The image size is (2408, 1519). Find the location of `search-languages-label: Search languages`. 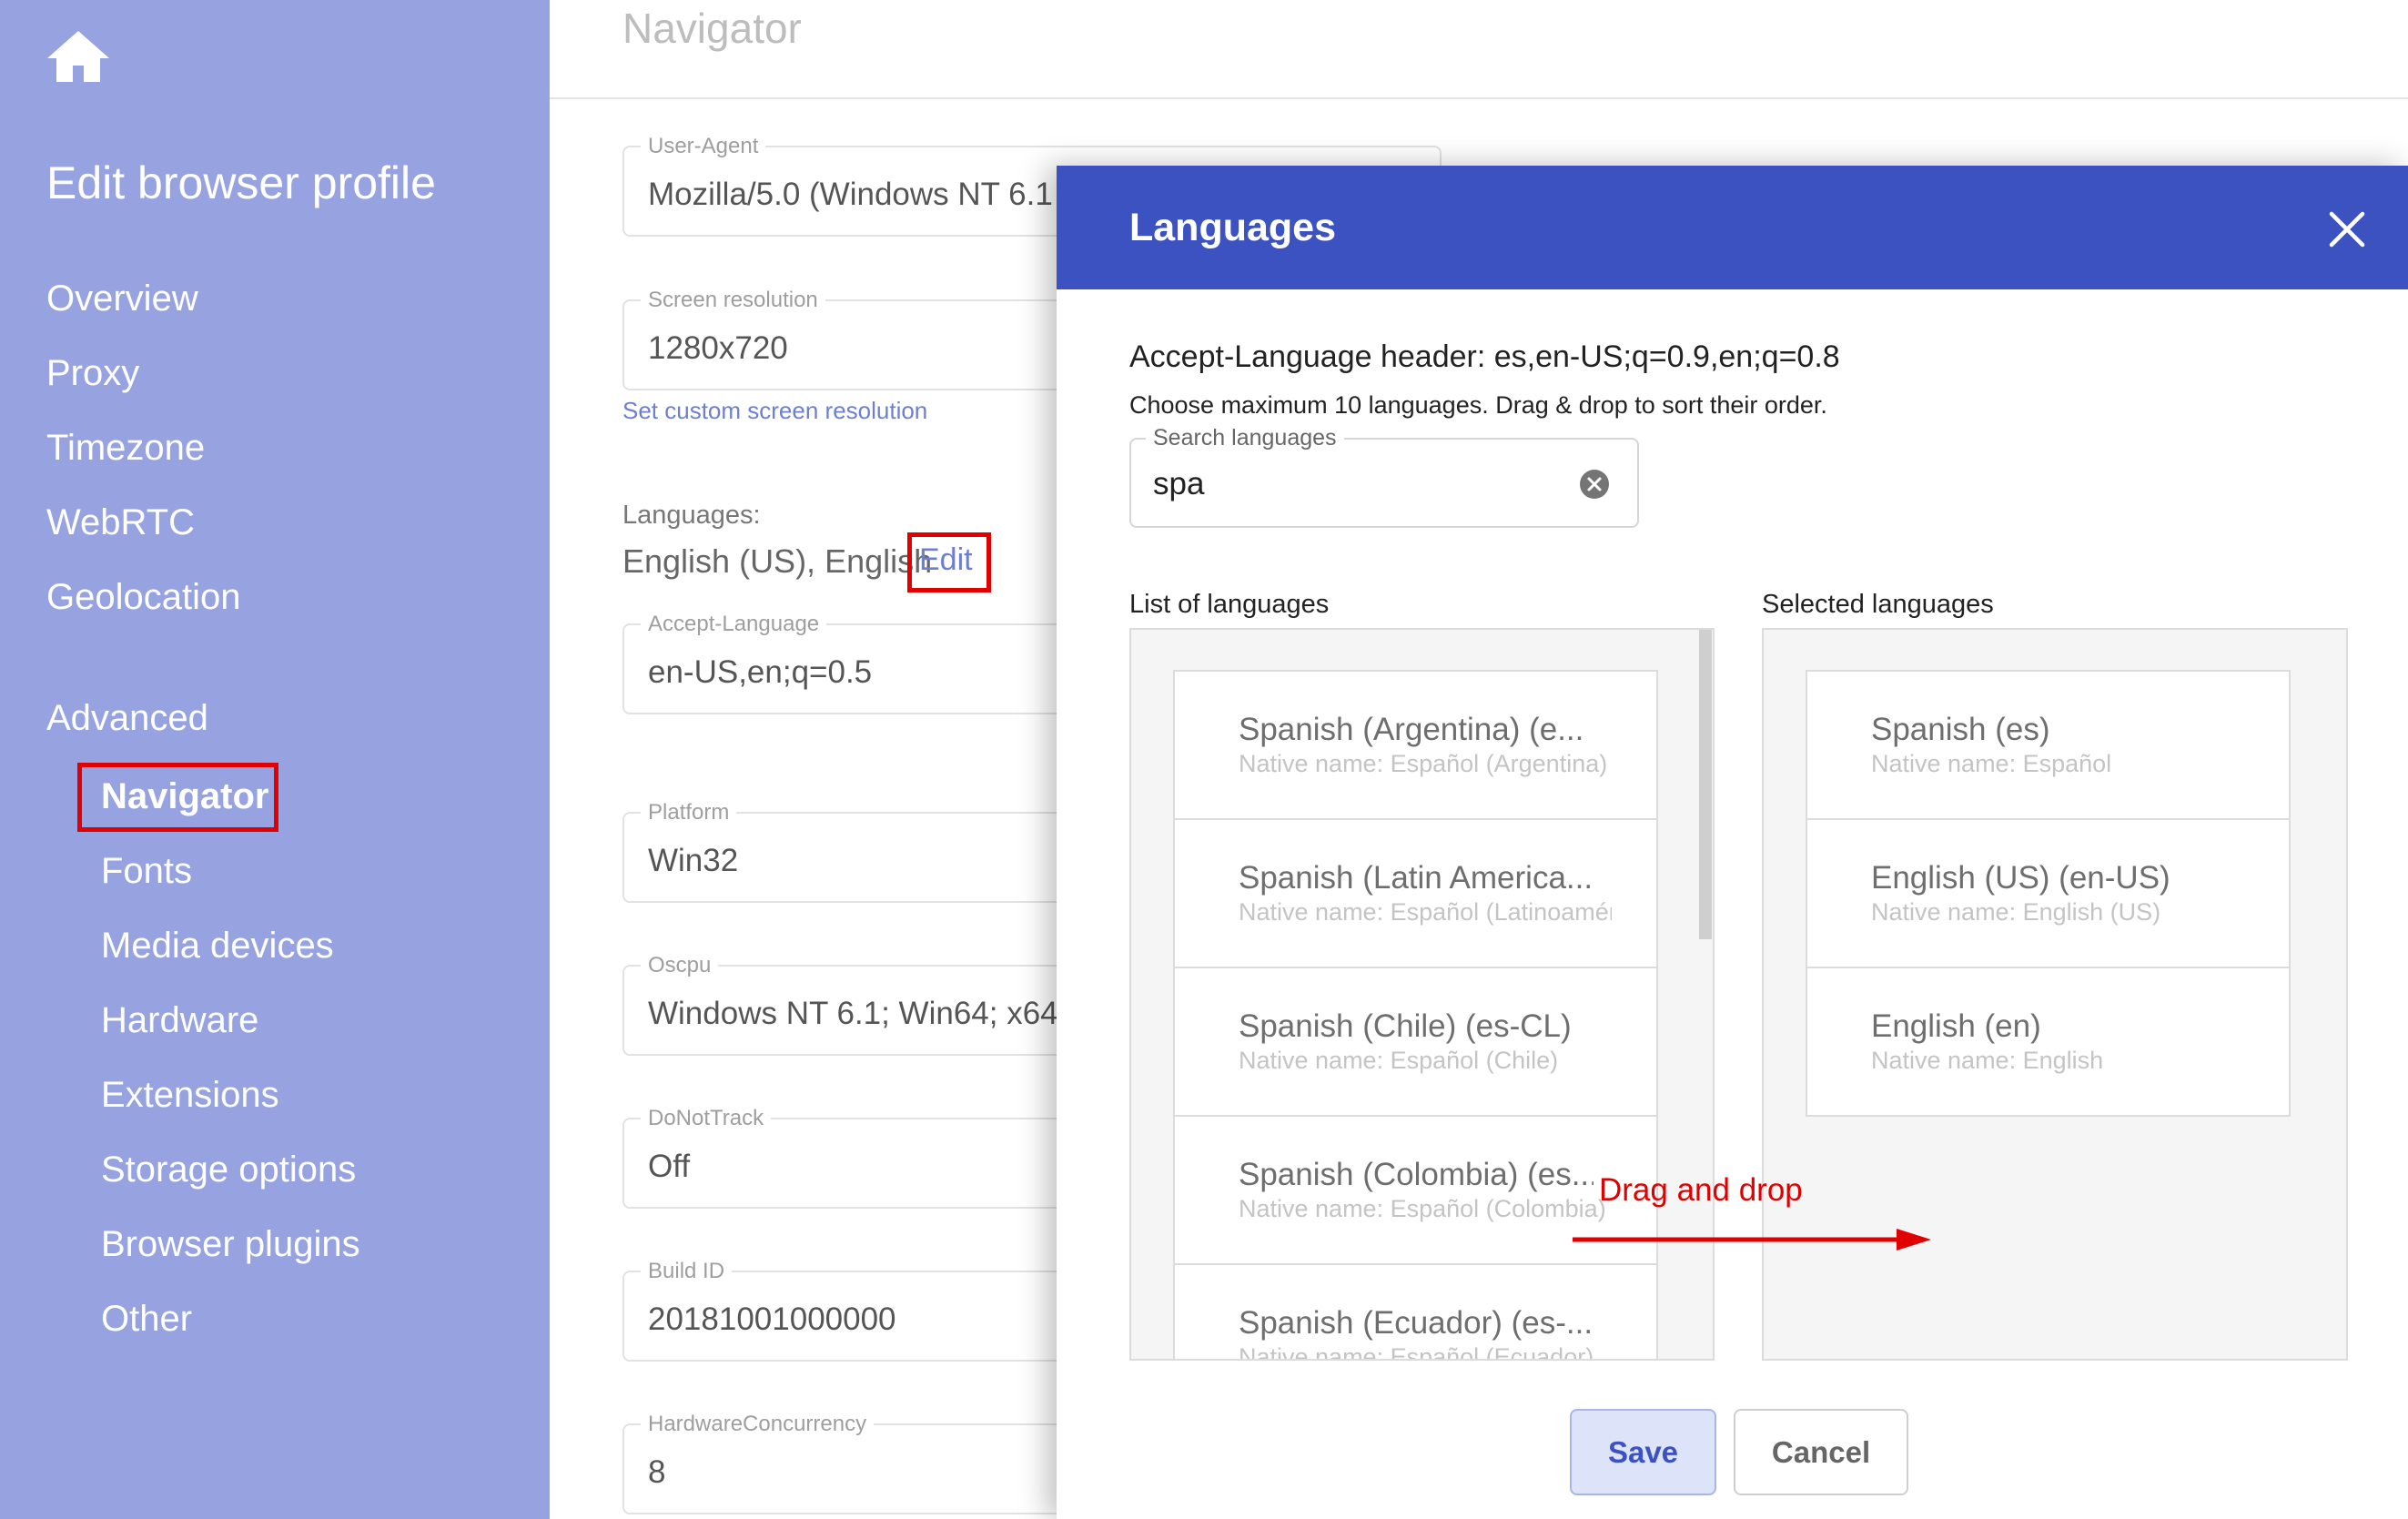

search-languages-label: Search languages is located at coordinates (1245, 438).